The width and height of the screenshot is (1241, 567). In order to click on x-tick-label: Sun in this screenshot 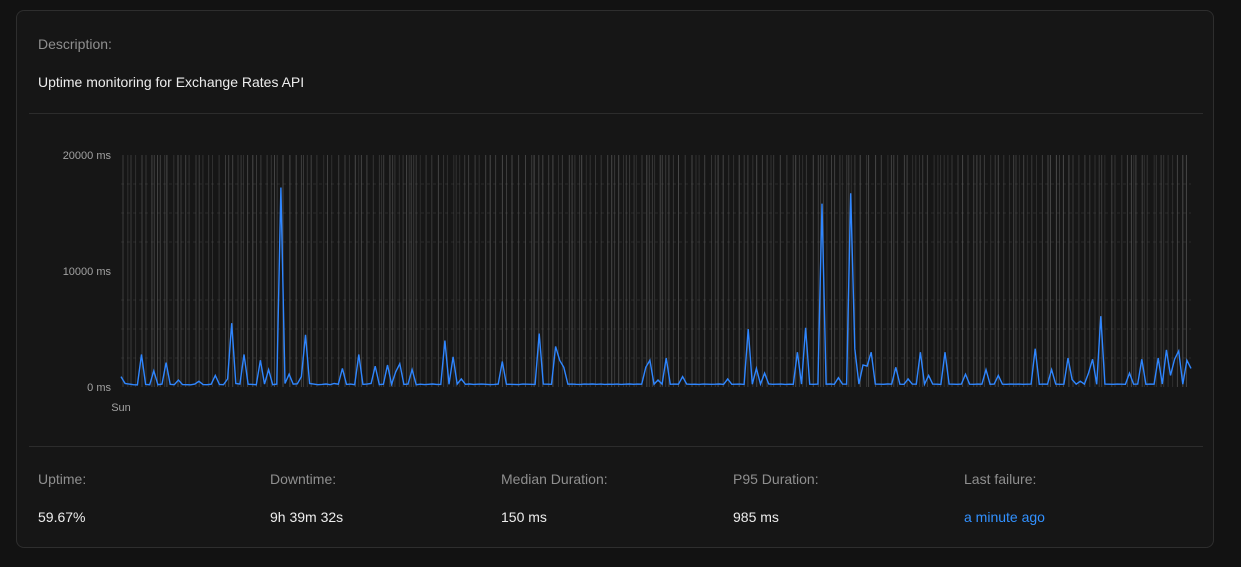, I will do `click(121, 408)`.